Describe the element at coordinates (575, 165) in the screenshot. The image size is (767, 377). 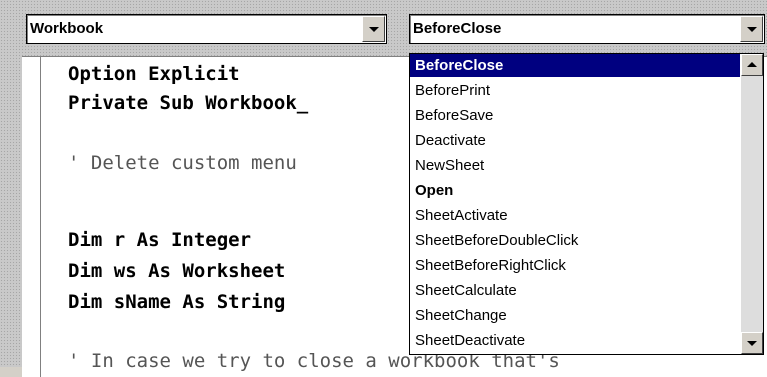
I see `list-item-newsheet: NewSheet` at that location.